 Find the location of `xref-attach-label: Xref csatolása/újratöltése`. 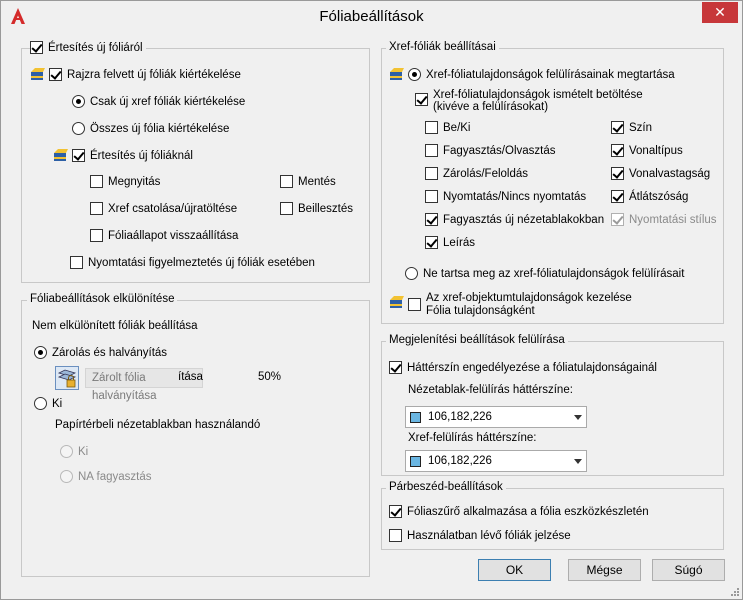

xref-attach-label: Xref csatolása/újratöltése is located at coordinates (173, 208).